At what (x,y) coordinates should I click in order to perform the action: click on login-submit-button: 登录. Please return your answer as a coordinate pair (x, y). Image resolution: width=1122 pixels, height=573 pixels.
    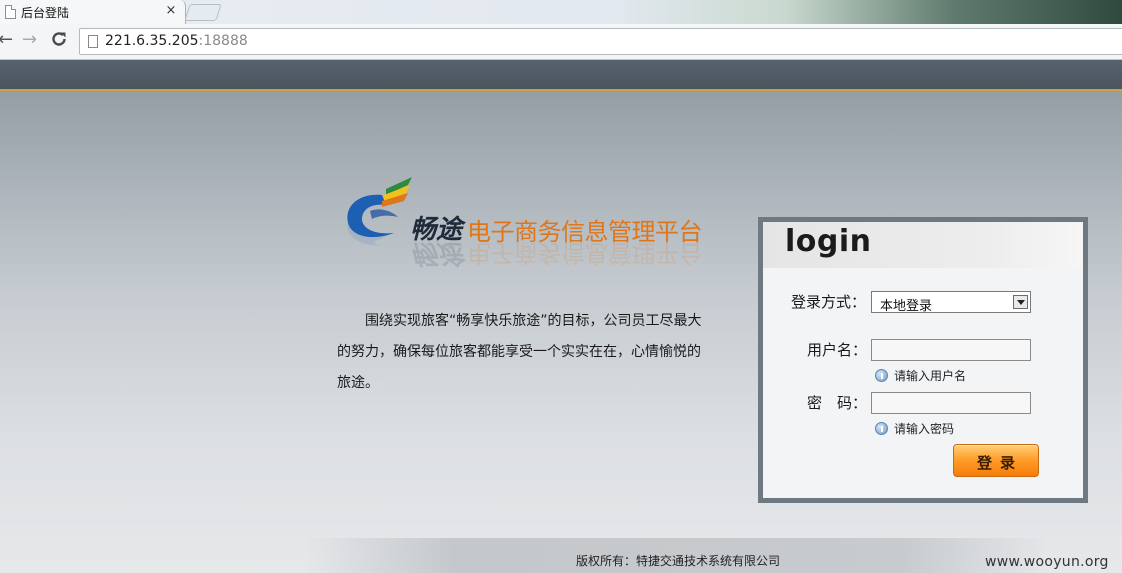
    Looking at the image, I should click on (996, 460).